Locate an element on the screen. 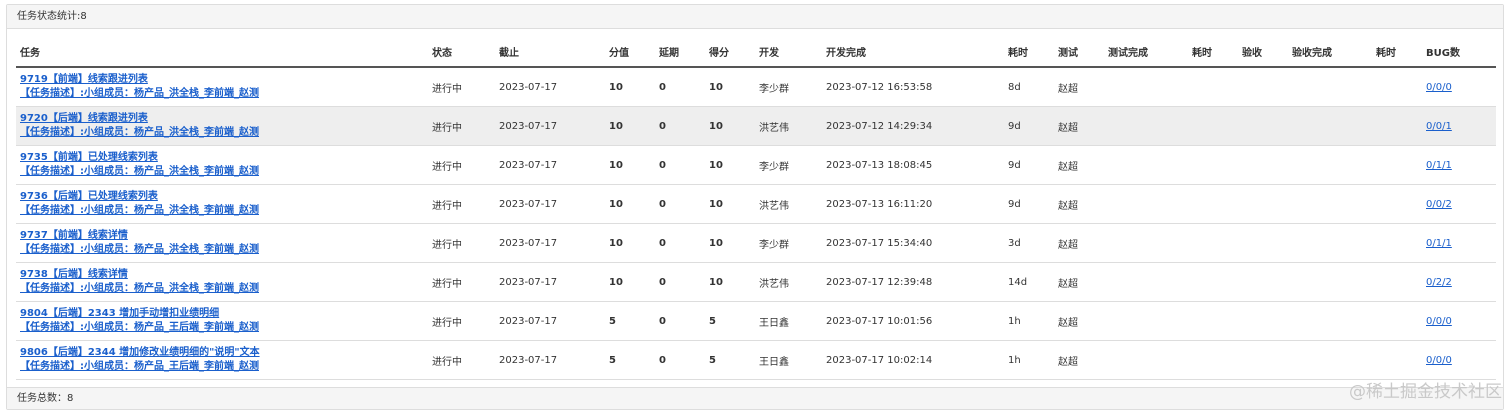 Image resolution: width=1512 pixels, height=414 pixels. bug-count-link: 0/0/2 is located at coordinates (1439, 204).